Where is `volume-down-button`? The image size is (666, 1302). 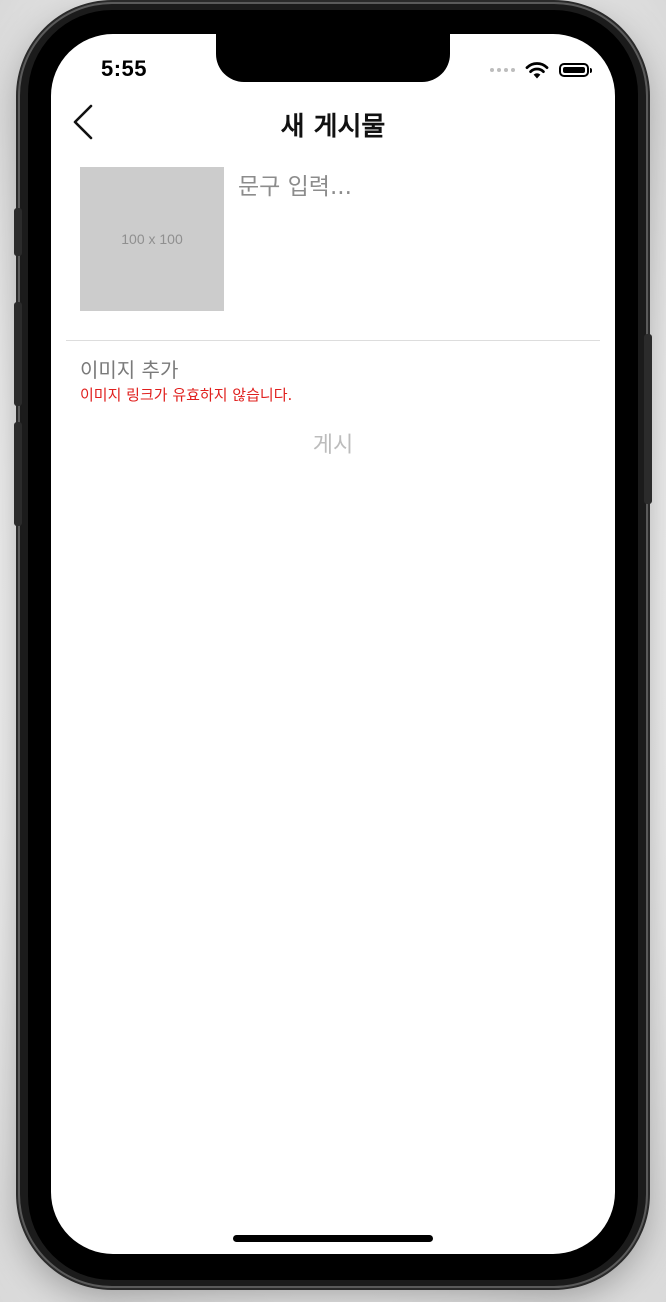
volume-down-button is located at coordinates (18, 474).